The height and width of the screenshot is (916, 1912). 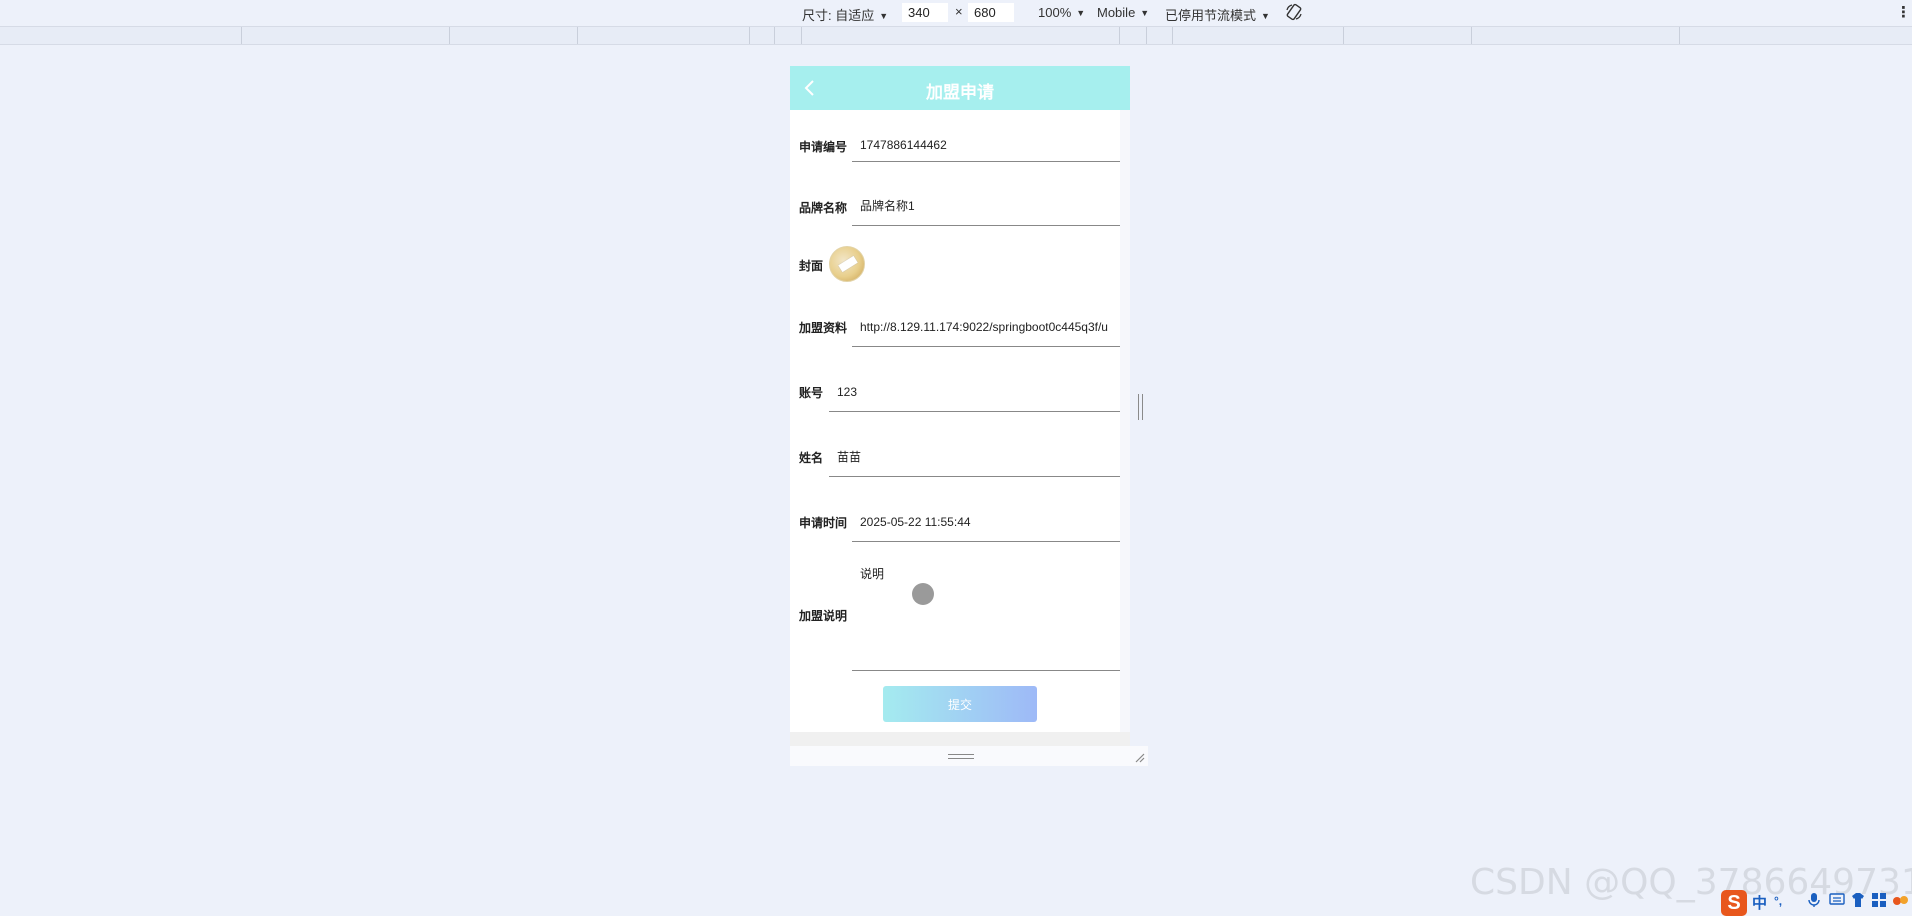 I want to click on grid-menu-icon, so click(x=1879, y=902).